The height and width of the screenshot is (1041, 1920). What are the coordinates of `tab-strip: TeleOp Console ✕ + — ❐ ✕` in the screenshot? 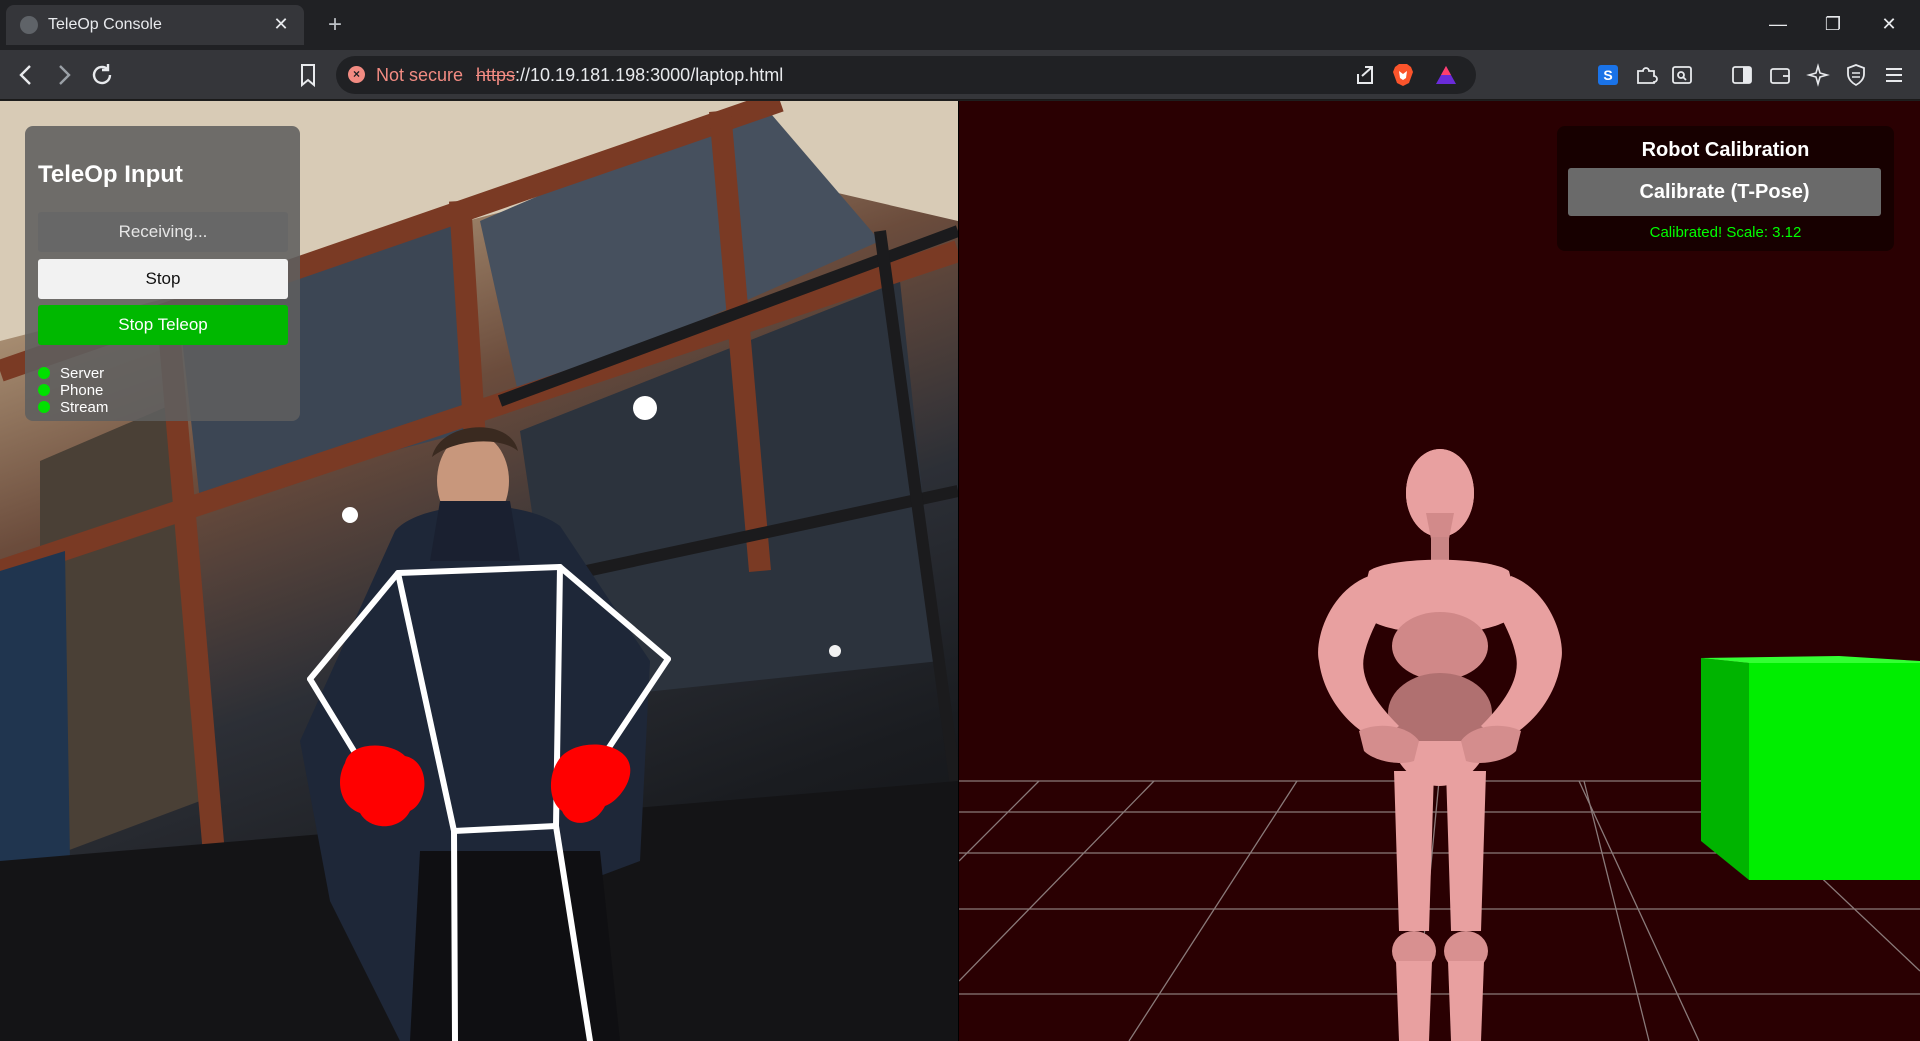 It's located at (960, 25).